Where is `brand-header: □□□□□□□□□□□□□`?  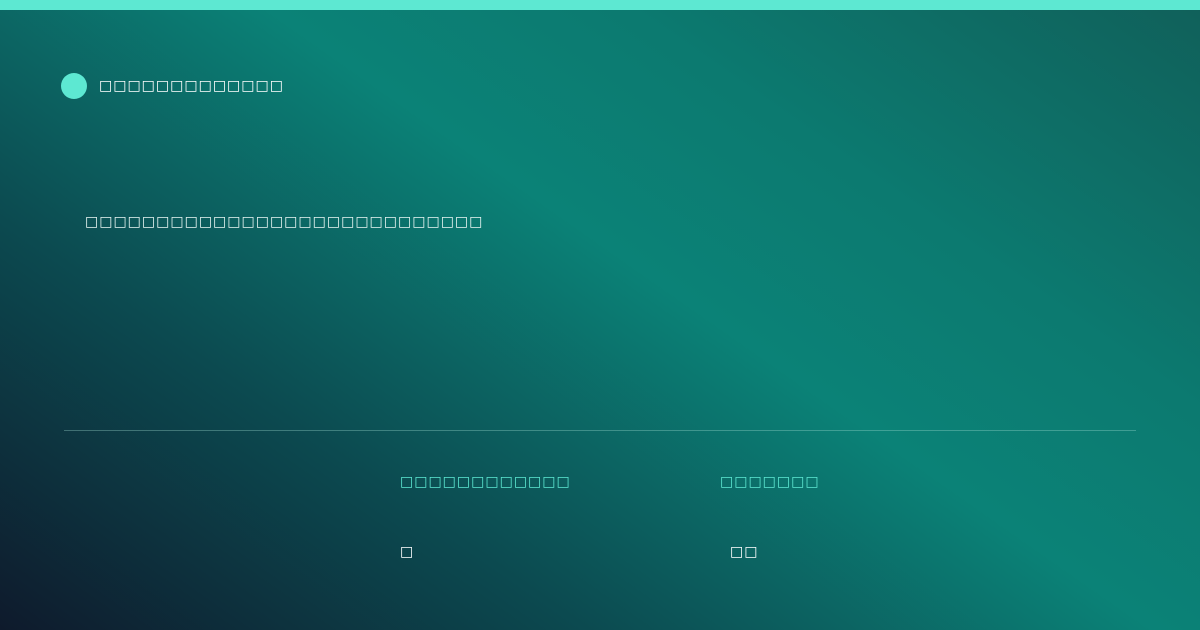
brand-header: □□□□□□□□□□□□□ is located at coordinates (172, 86).